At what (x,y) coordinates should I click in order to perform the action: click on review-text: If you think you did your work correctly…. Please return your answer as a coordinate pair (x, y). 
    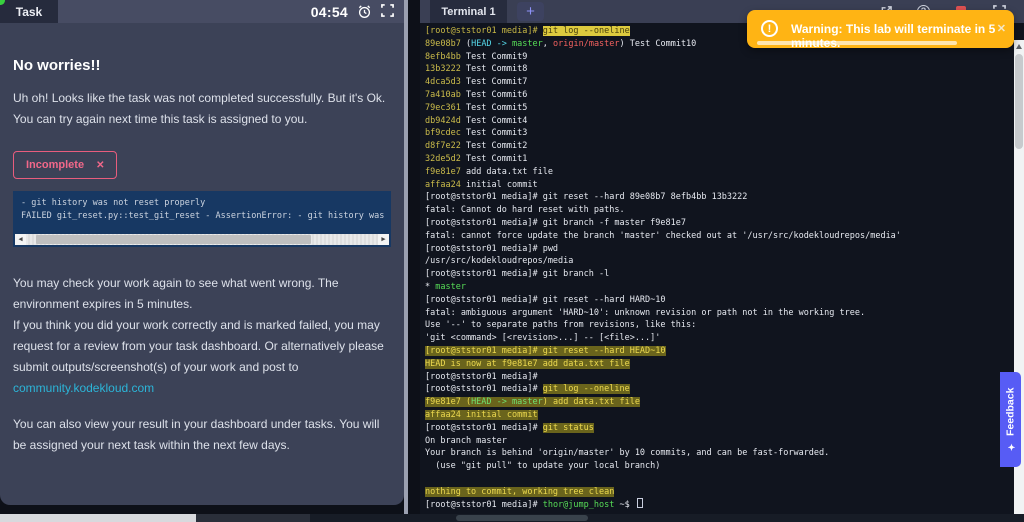
    Looking at the image, I should click on (198, 356).